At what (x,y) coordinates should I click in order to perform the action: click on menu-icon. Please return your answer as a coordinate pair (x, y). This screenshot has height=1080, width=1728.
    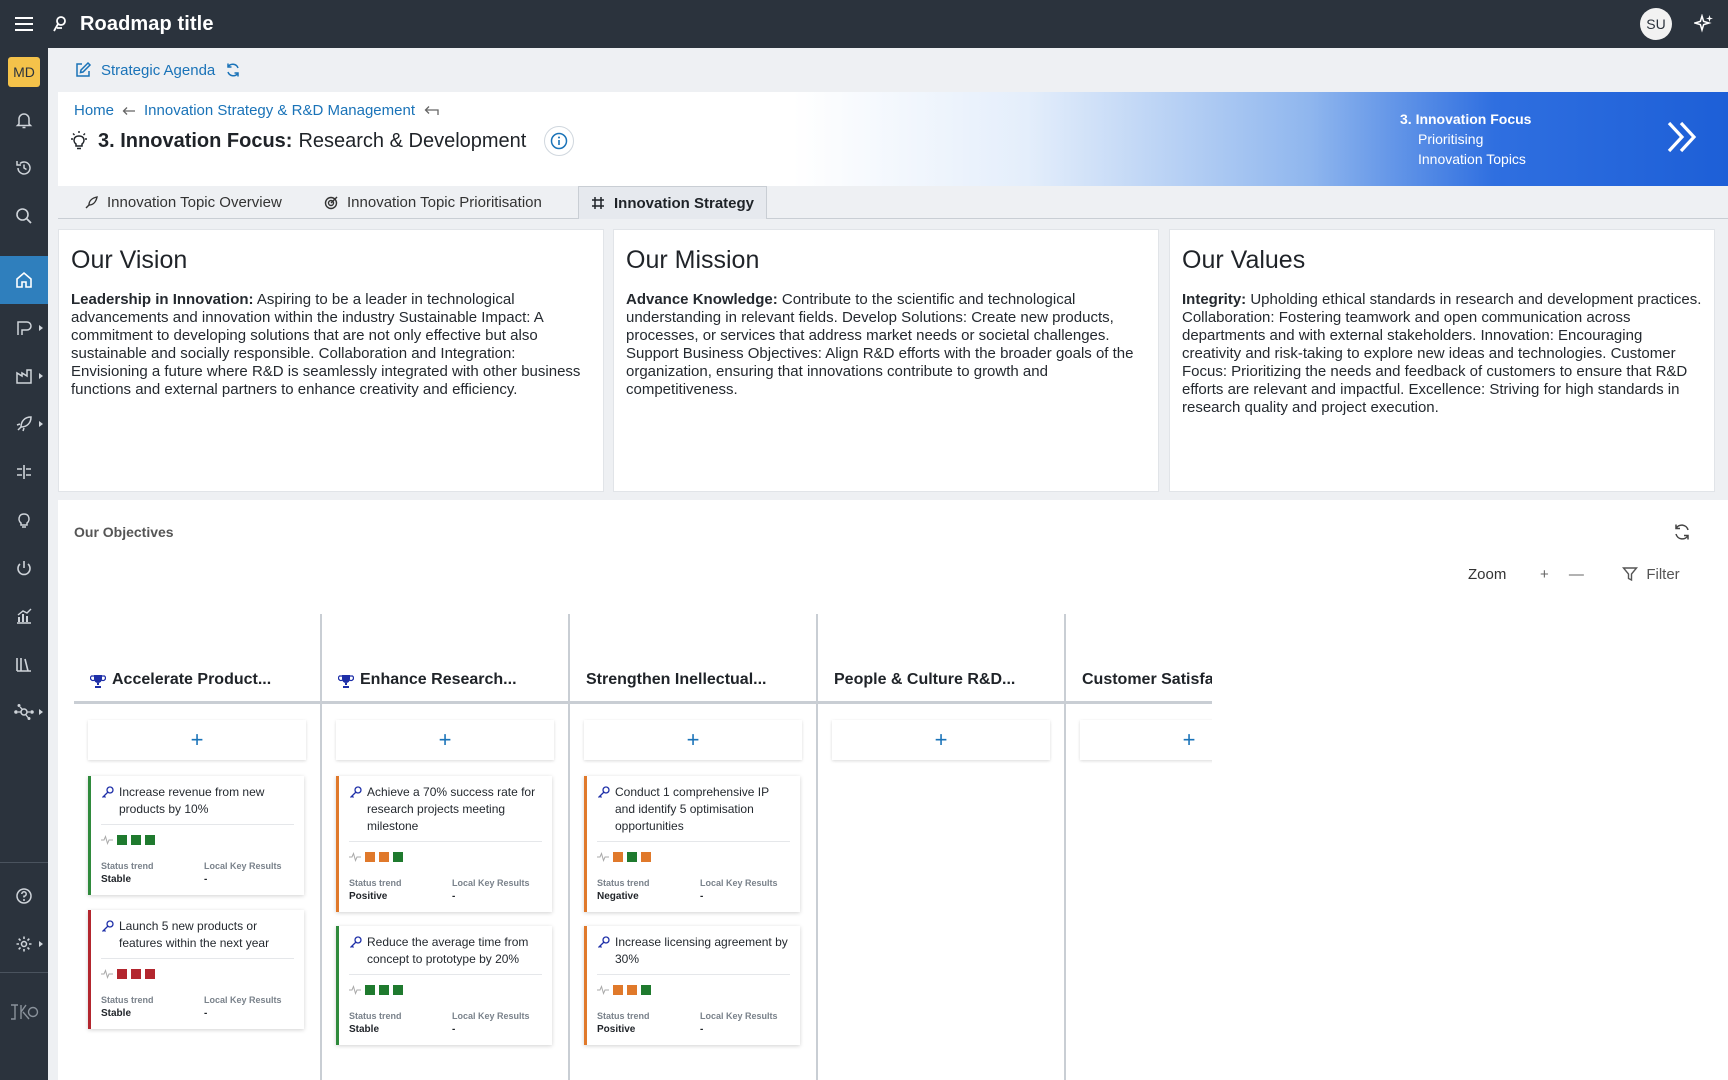
    Looking at the image, I should click on (24, 24).